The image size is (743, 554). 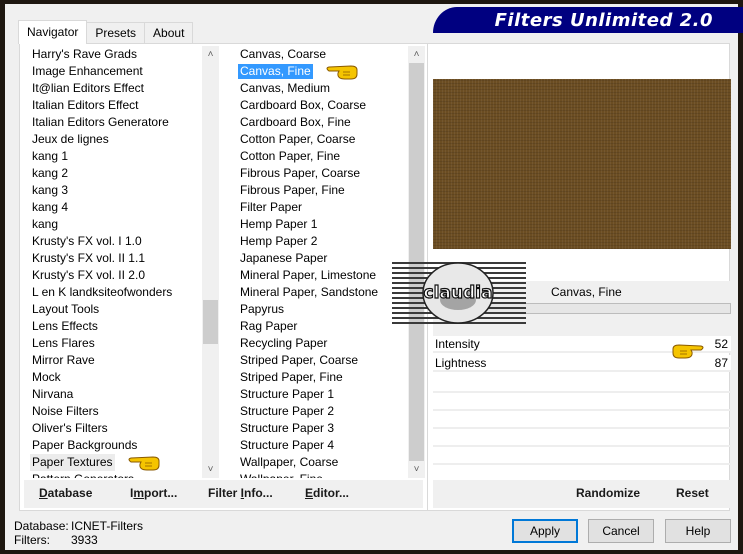 What do you see at coordinates (287, 411) in the screenshot?
I see `list-item-label: Structure Paper 2` at bounding box center [287, 411].